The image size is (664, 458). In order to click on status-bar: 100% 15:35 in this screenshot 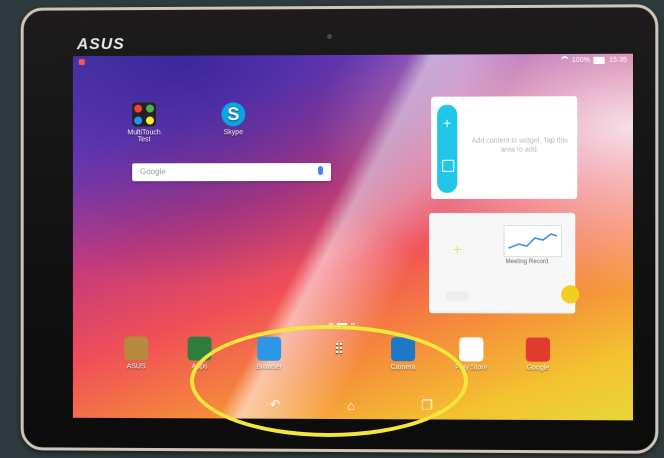, I will do `click(353, 62)`.